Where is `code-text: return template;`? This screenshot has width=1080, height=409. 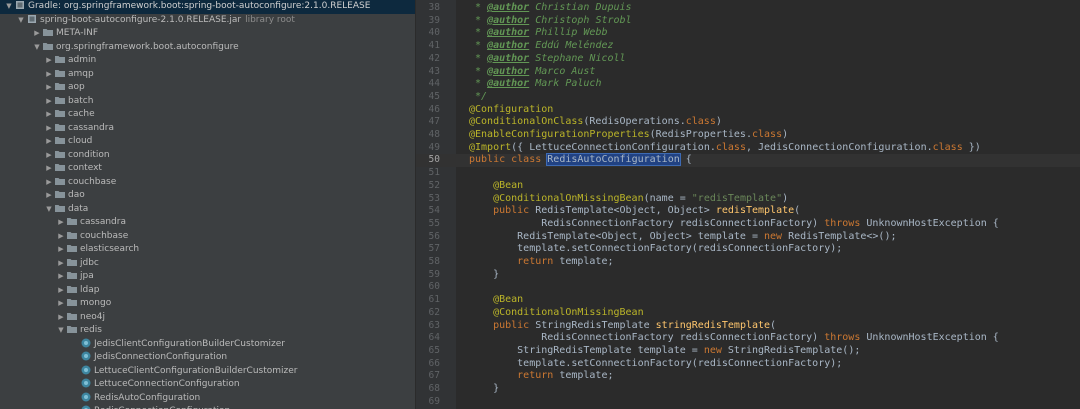 code-text: return template; is located at coordinates (541, 262).